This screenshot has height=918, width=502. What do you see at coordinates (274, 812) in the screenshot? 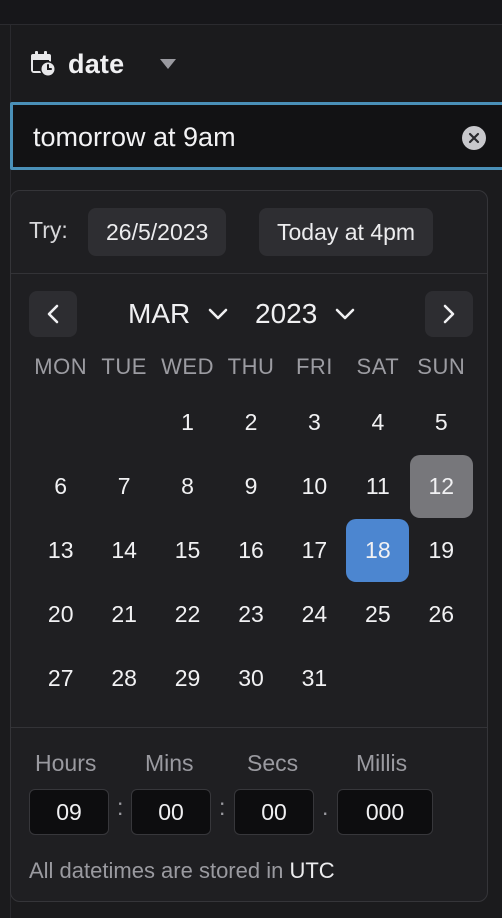
I see `secs-input: 00` at bounding box center [274, 812].